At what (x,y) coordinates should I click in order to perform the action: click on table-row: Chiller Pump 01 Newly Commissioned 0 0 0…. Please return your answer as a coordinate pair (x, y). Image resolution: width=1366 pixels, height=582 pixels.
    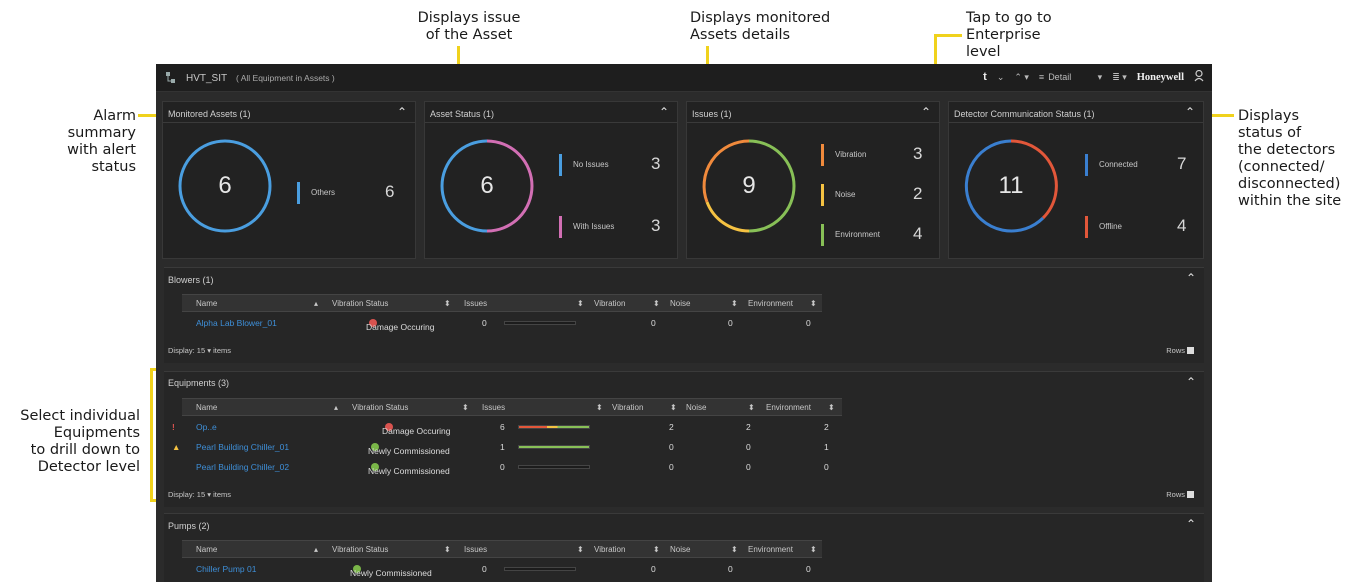
    Looking at the image, I should click on (693, 569).